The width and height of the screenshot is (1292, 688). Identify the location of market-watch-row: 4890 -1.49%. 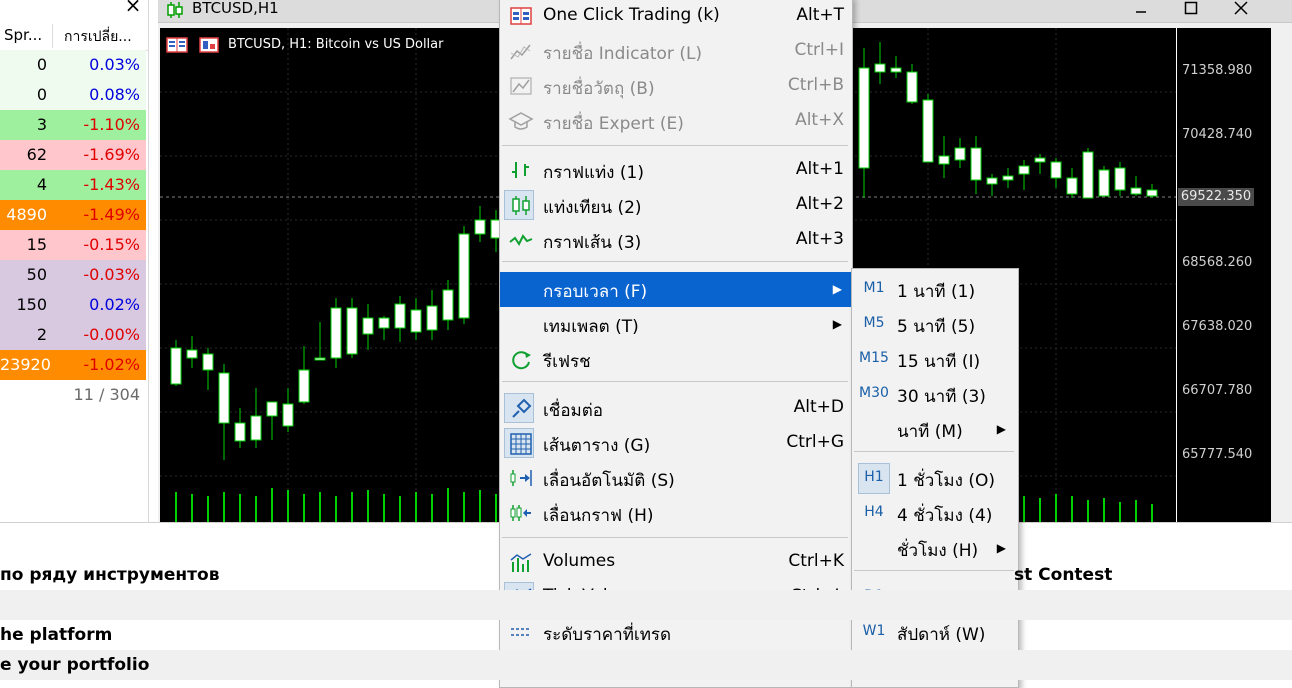
(73, 215).